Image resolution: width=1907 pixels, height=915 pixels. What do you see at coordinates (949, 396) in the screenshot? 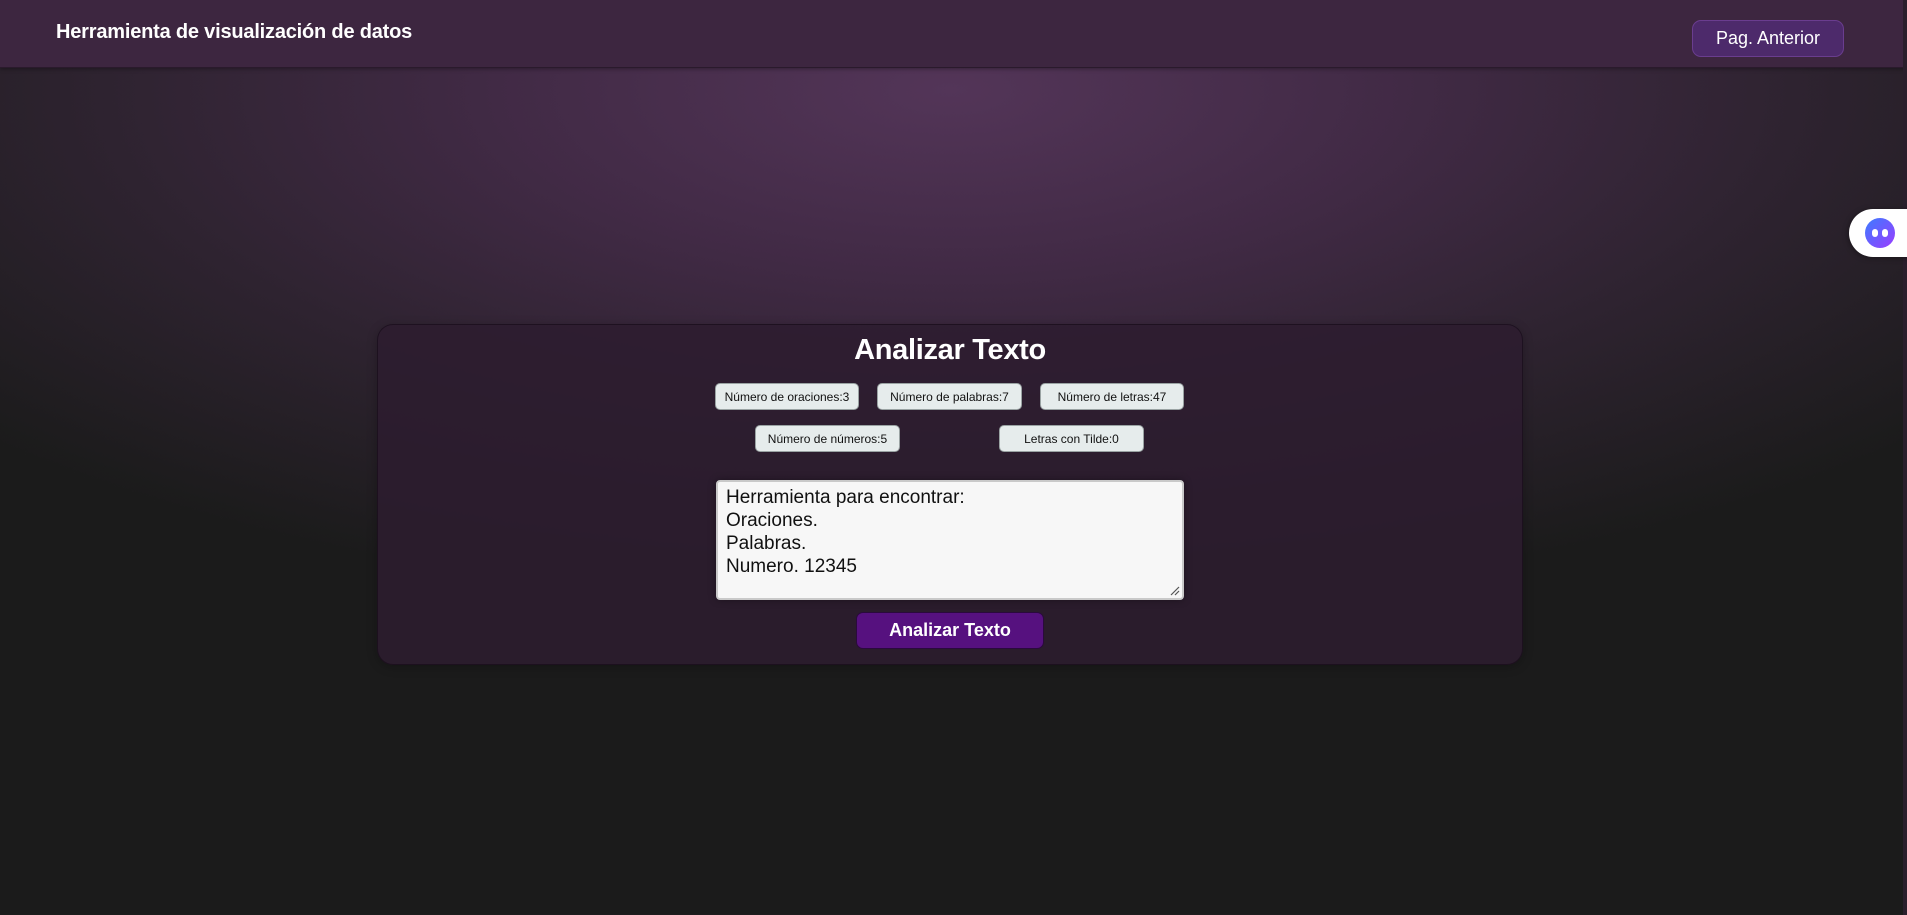
I see `word-count-badge: Número de palabras:7` at bounding box center [949, 396].